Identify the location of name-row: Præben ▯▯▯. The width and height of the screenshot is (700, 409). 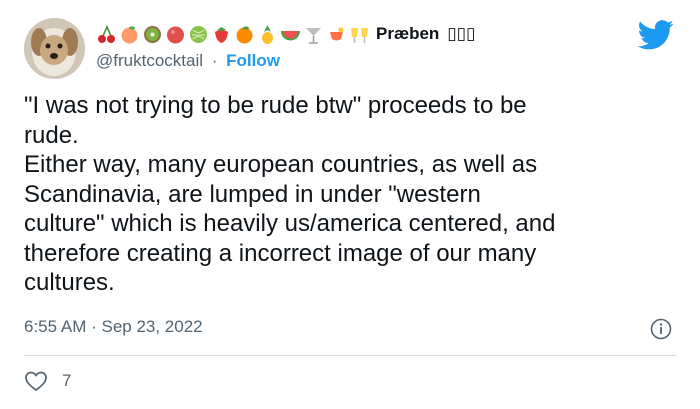
(285, 34).